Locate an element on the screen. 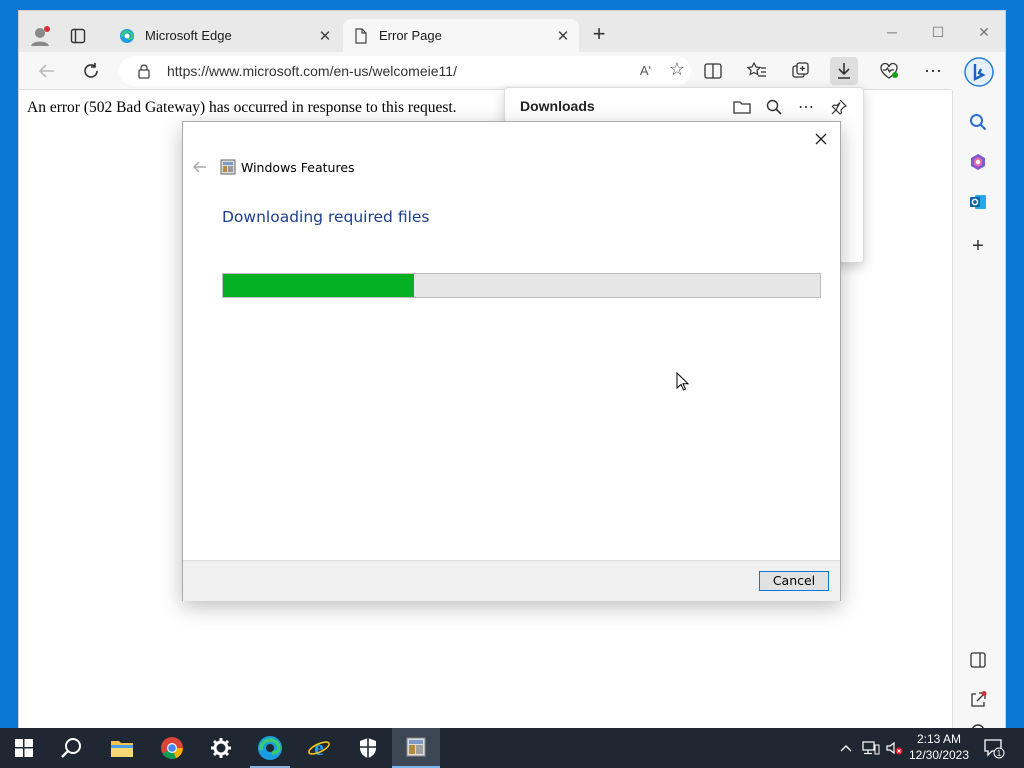  chrome-icon is located at coordinates (172, 748).